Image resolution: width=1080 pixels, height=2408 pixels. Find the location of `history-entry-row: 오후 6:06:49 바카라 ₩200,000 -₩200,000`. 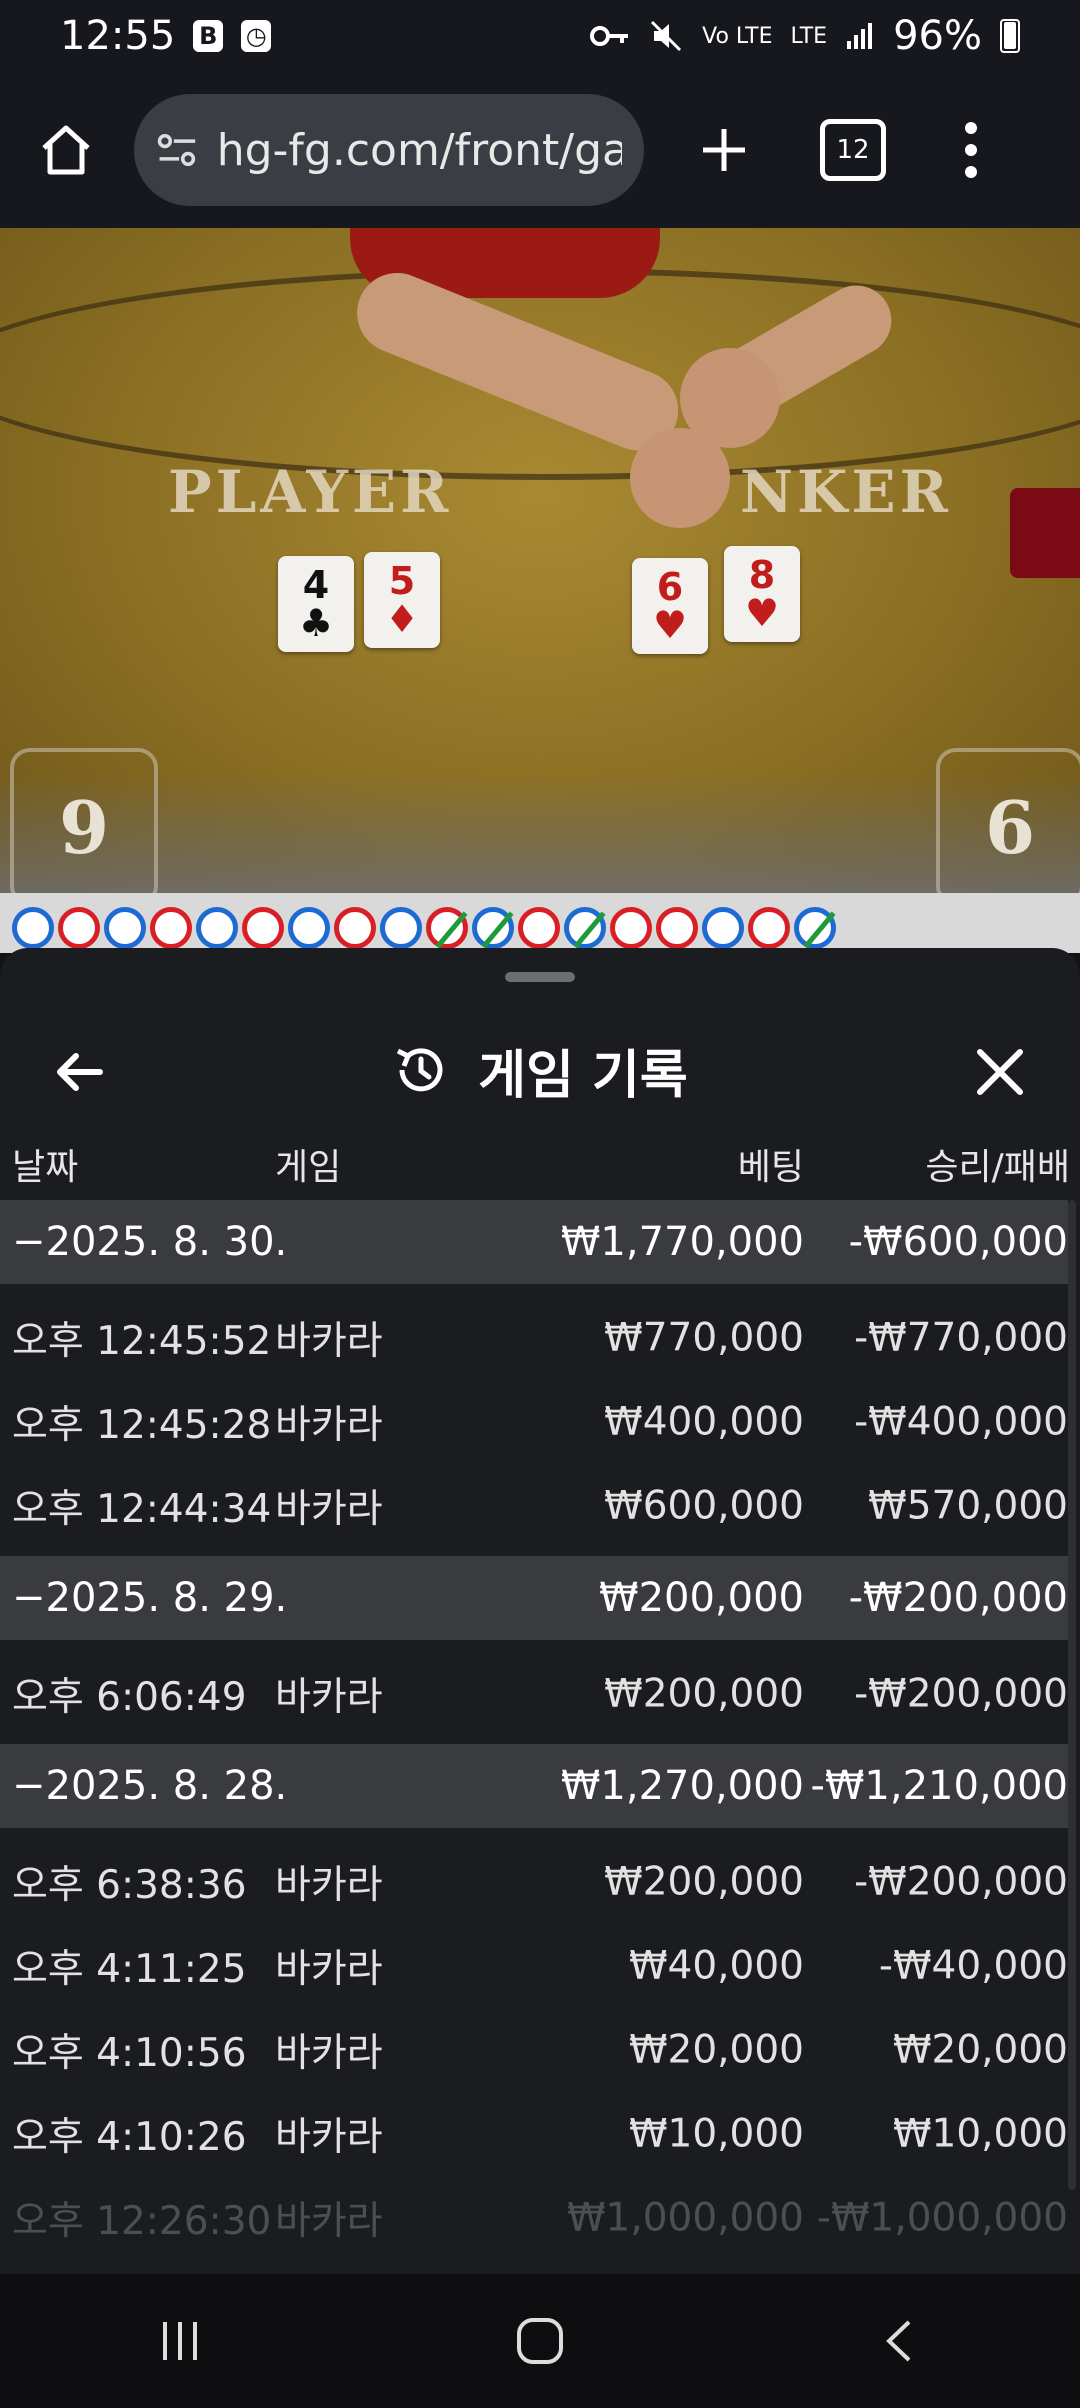

history-entry-row: 오후 6:06:49 바카라 ₩200,000 -₩200,000 is located at coordinates (534, 1694).